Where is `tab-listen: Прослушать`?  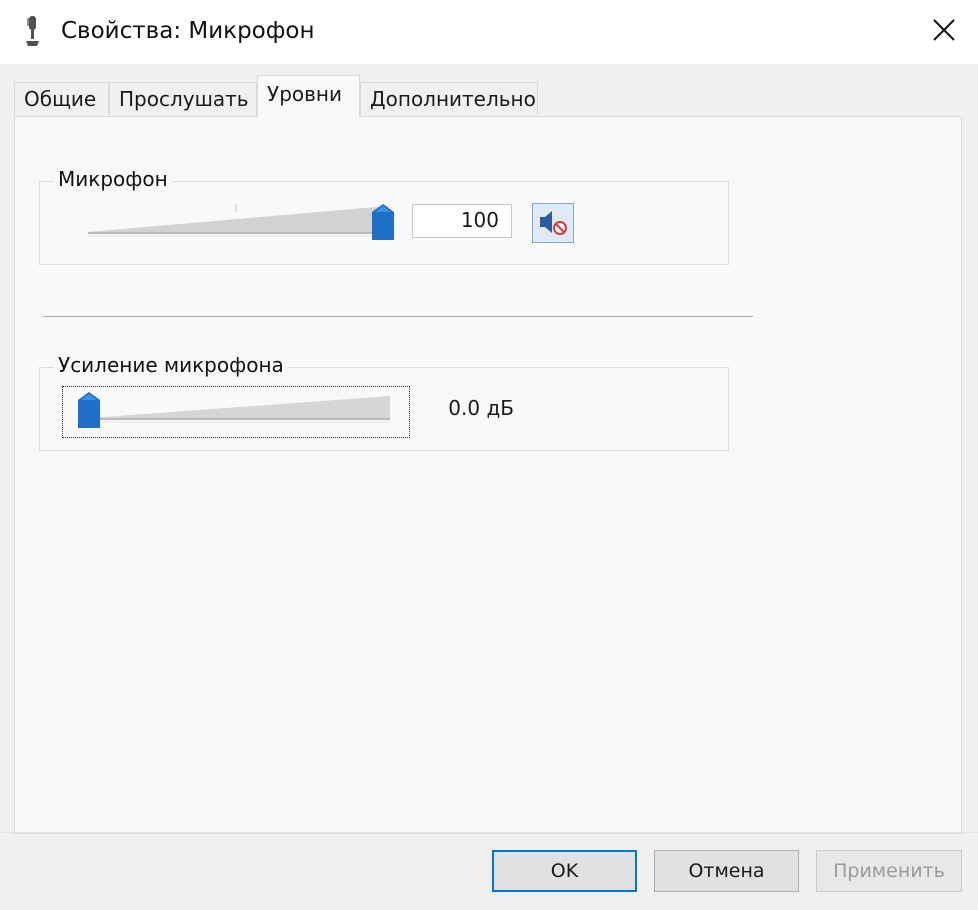 tab-listen: Прослушать is located at coordinates (183, 98).